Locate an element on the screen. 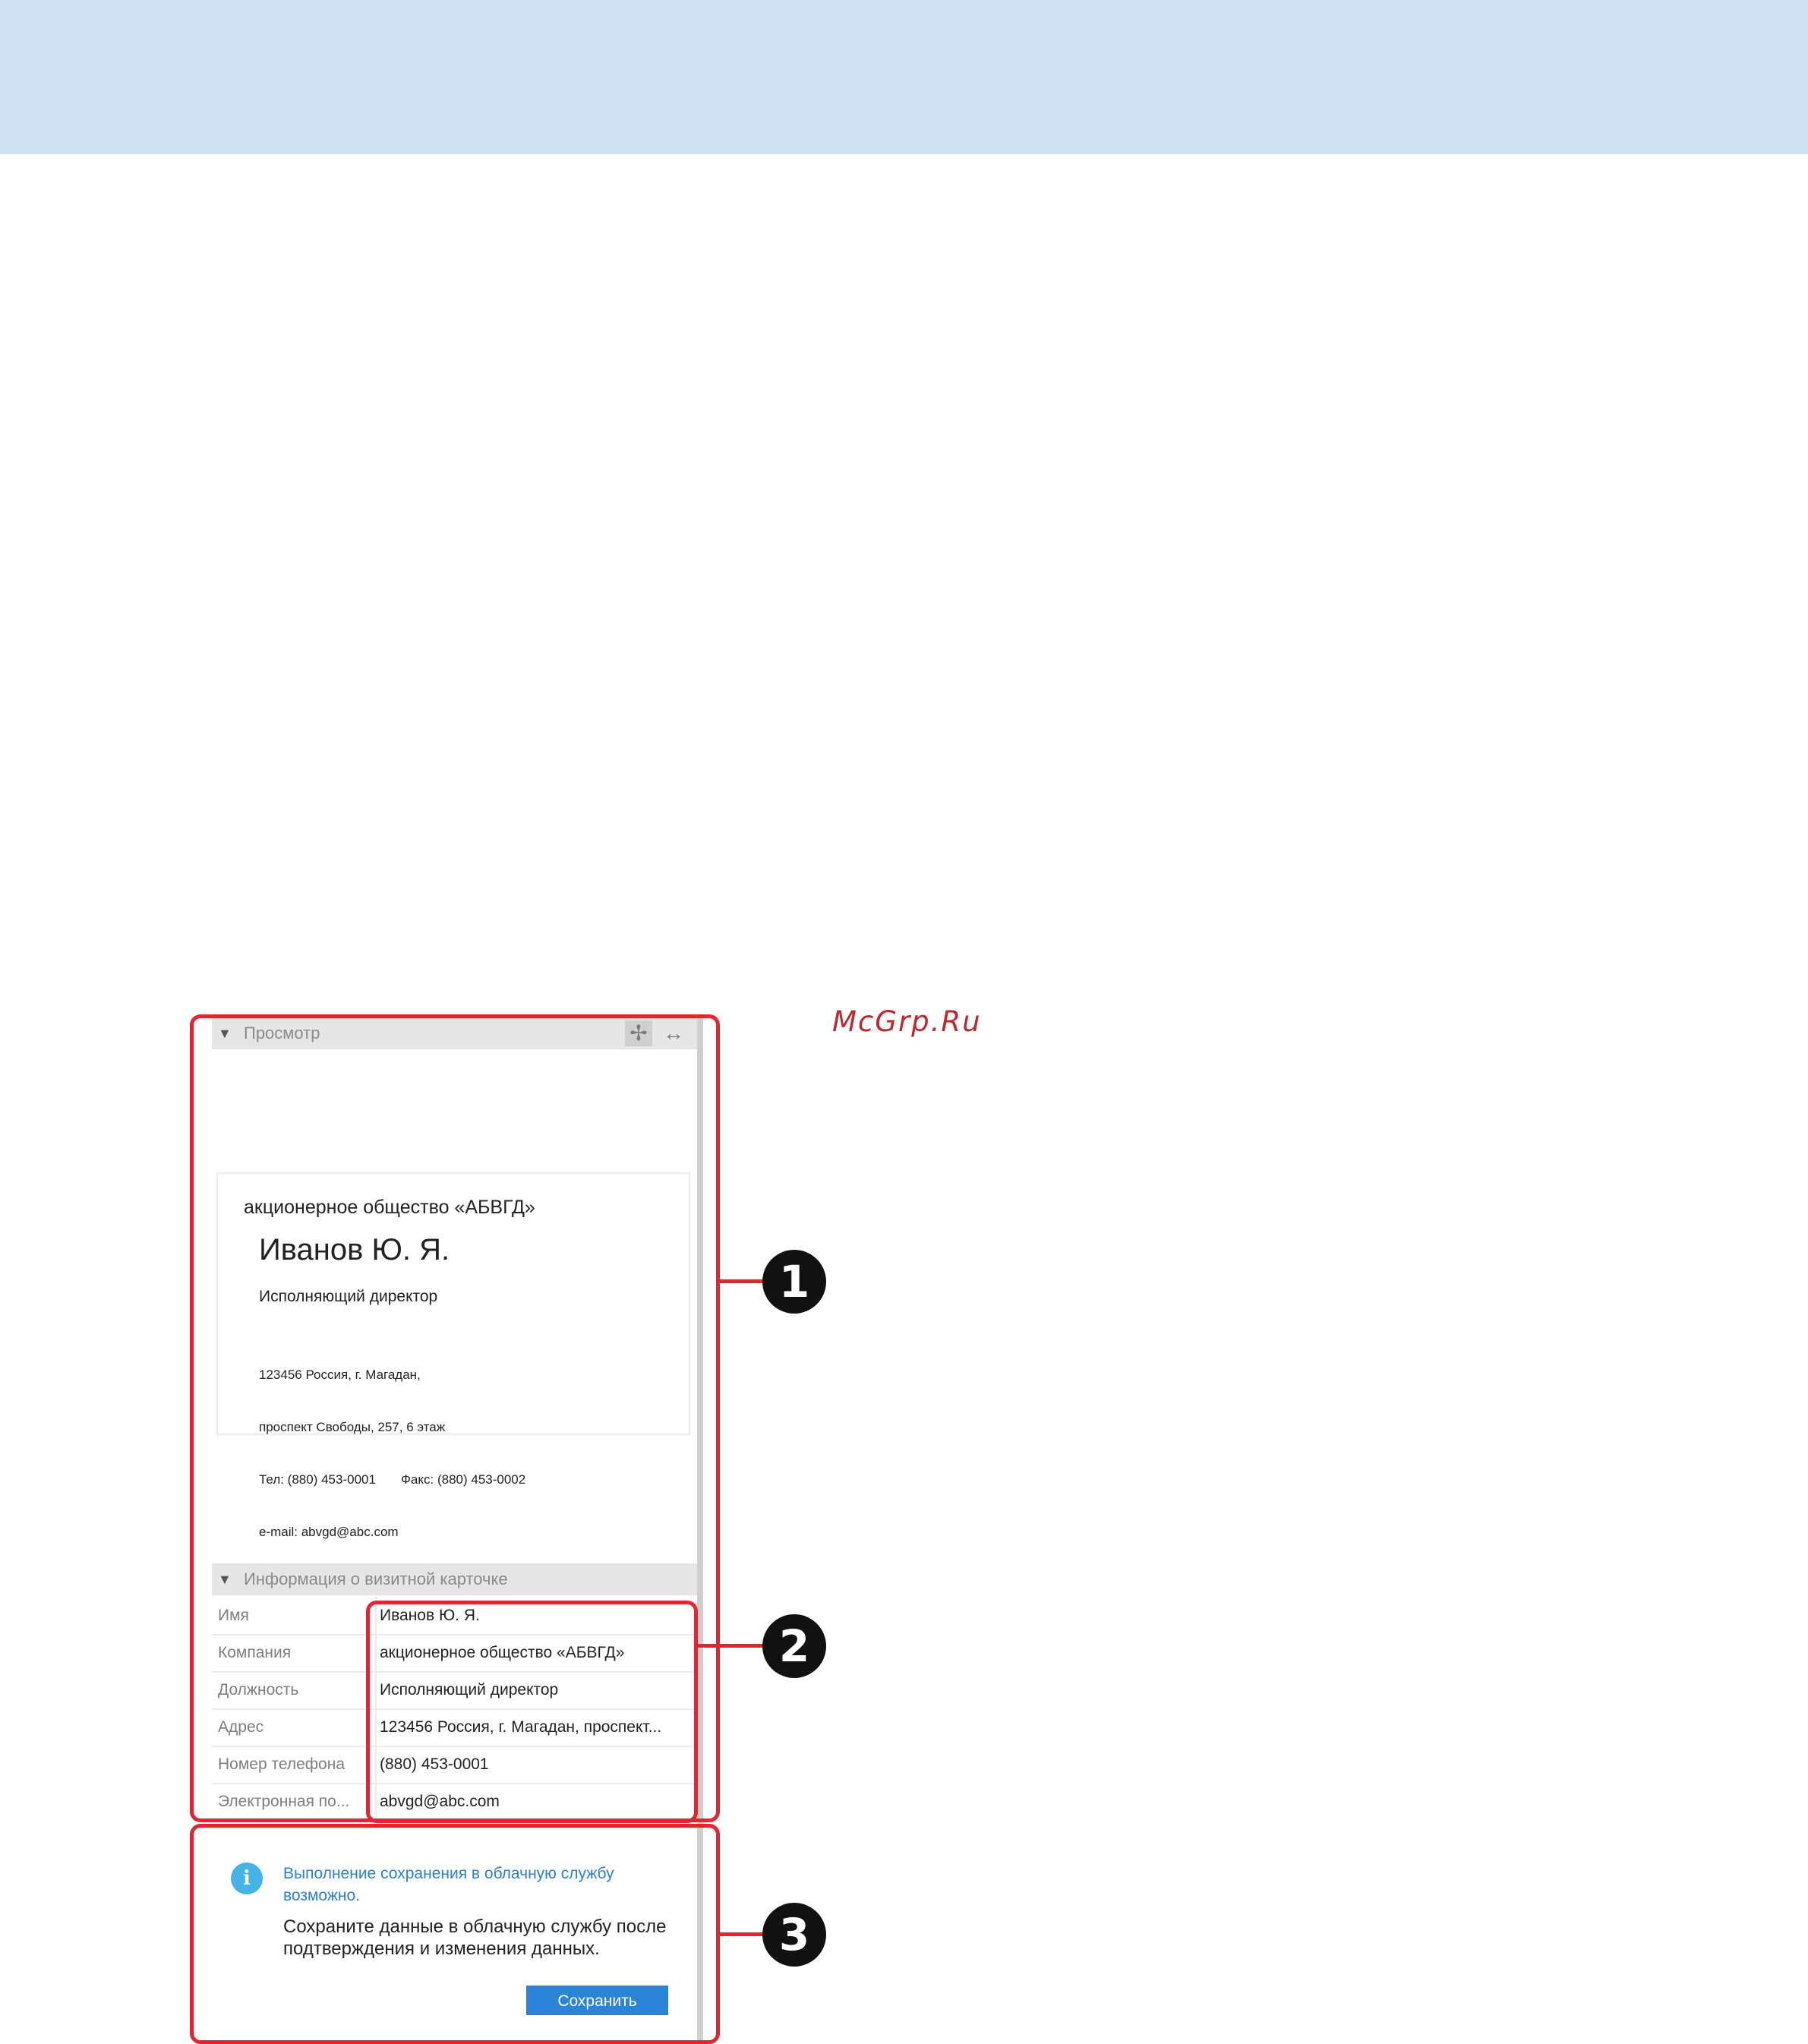  top-banner is located at coordinates (904, 77).